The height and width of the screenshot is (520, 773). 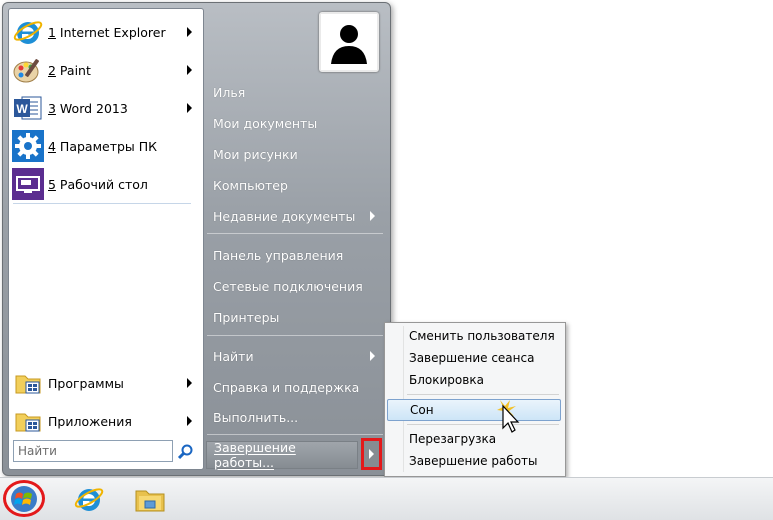 I want to click on start-button, so click(x=24, y=498).